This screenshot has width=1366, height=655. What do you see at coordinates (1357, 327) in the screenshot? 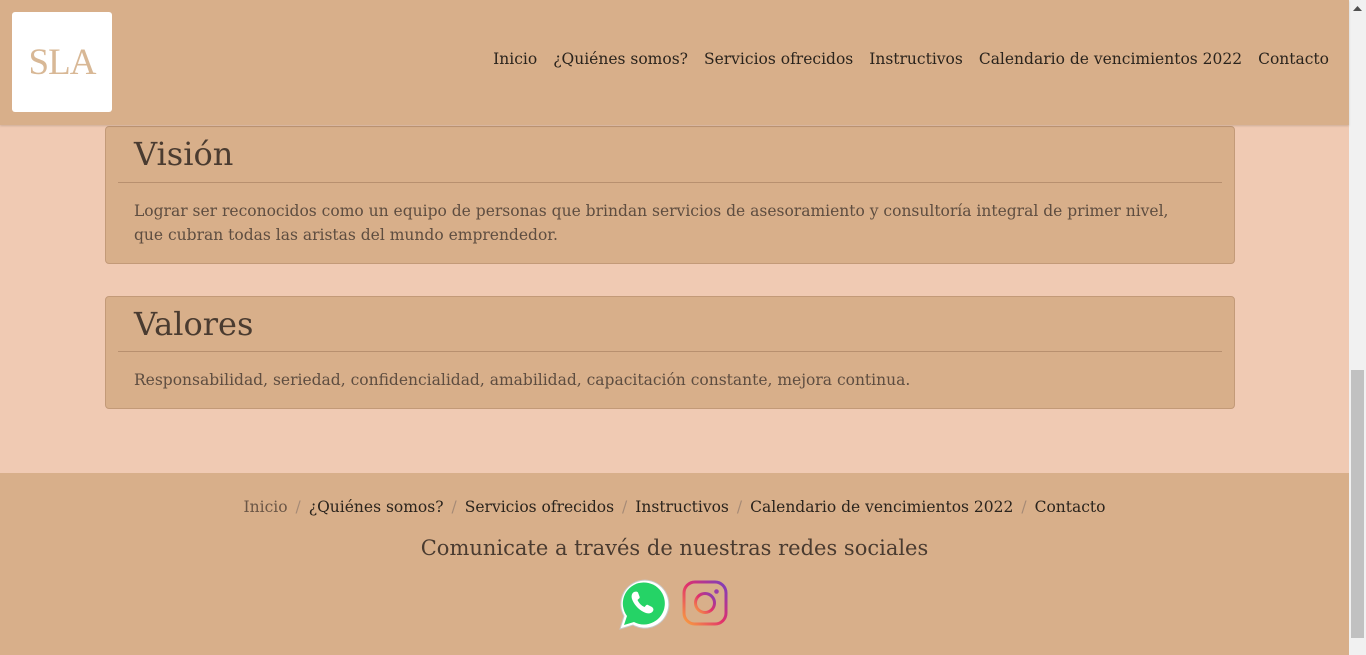
I see `page-scrollbar` at bounding box center [1357, 327].